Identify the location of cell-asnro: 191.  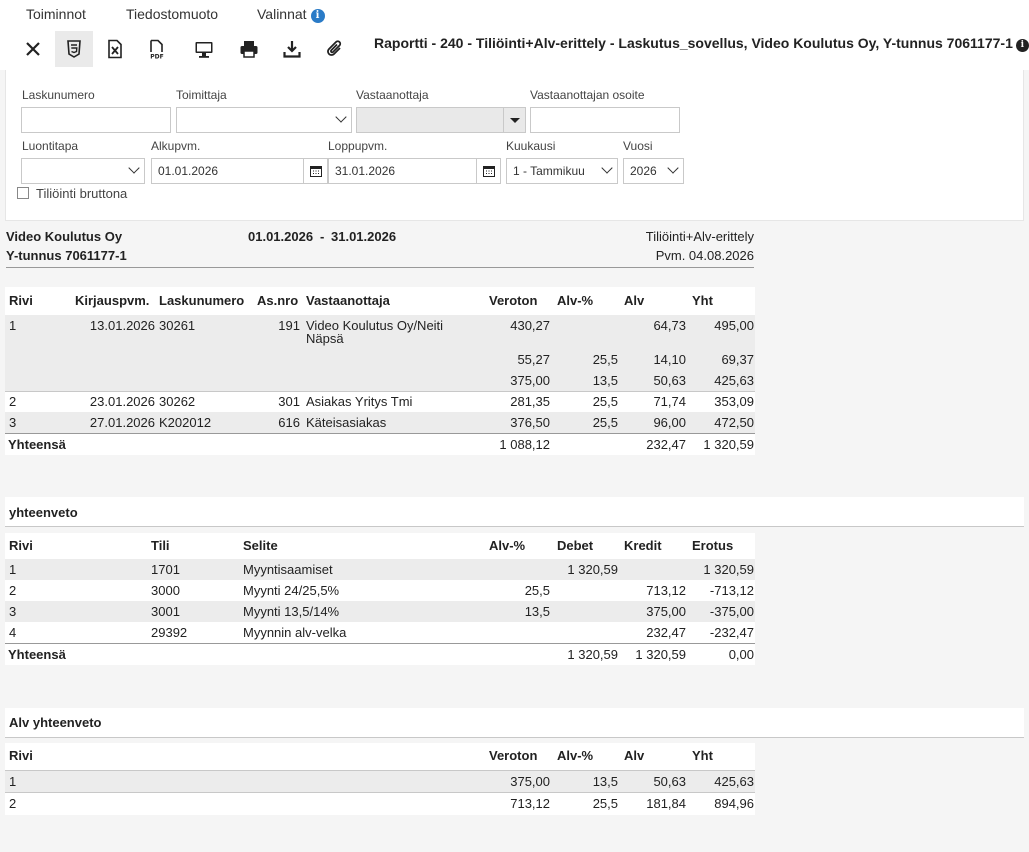
(289, 325).